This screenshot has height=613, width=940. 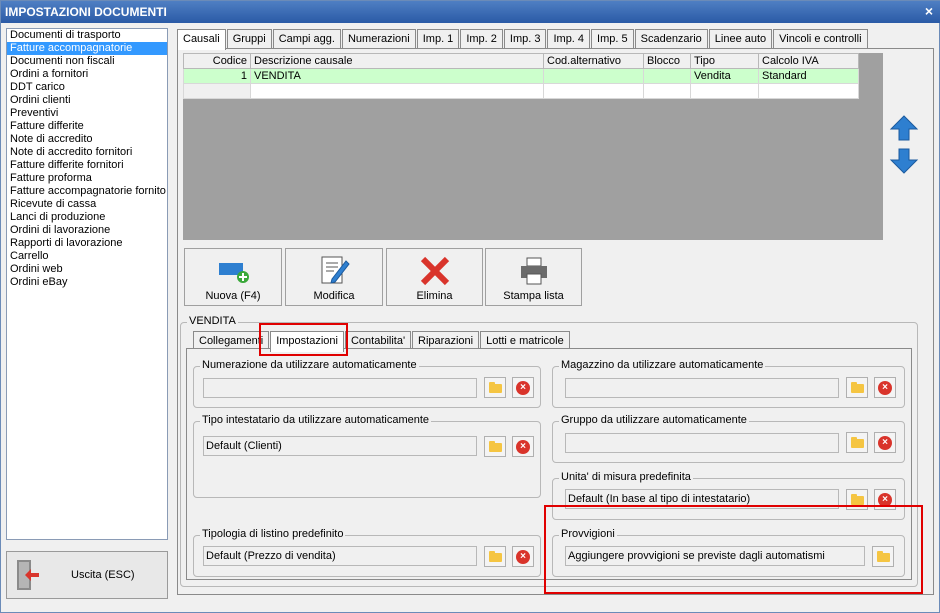 What do you see at coordinates (808, 61) in the screenshot?
I see `column-header: Calcolo IVA` at bounding box center [808, 61].